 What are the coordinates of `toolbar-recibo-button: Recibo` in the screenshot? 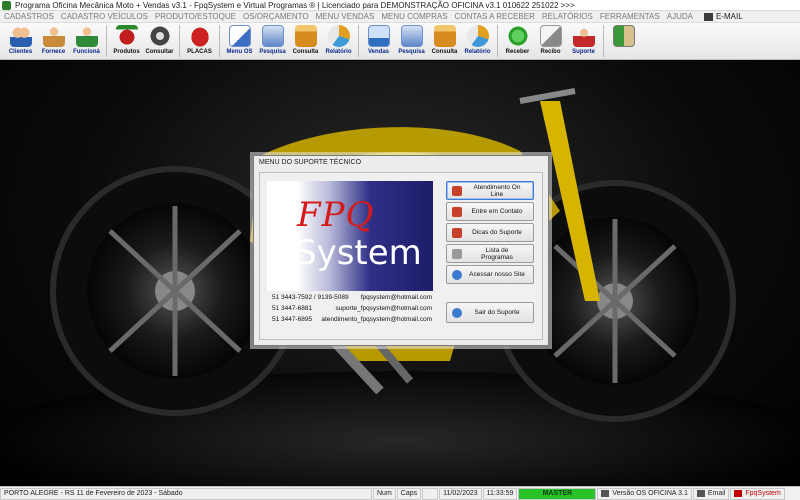 It's located at (550, 41).